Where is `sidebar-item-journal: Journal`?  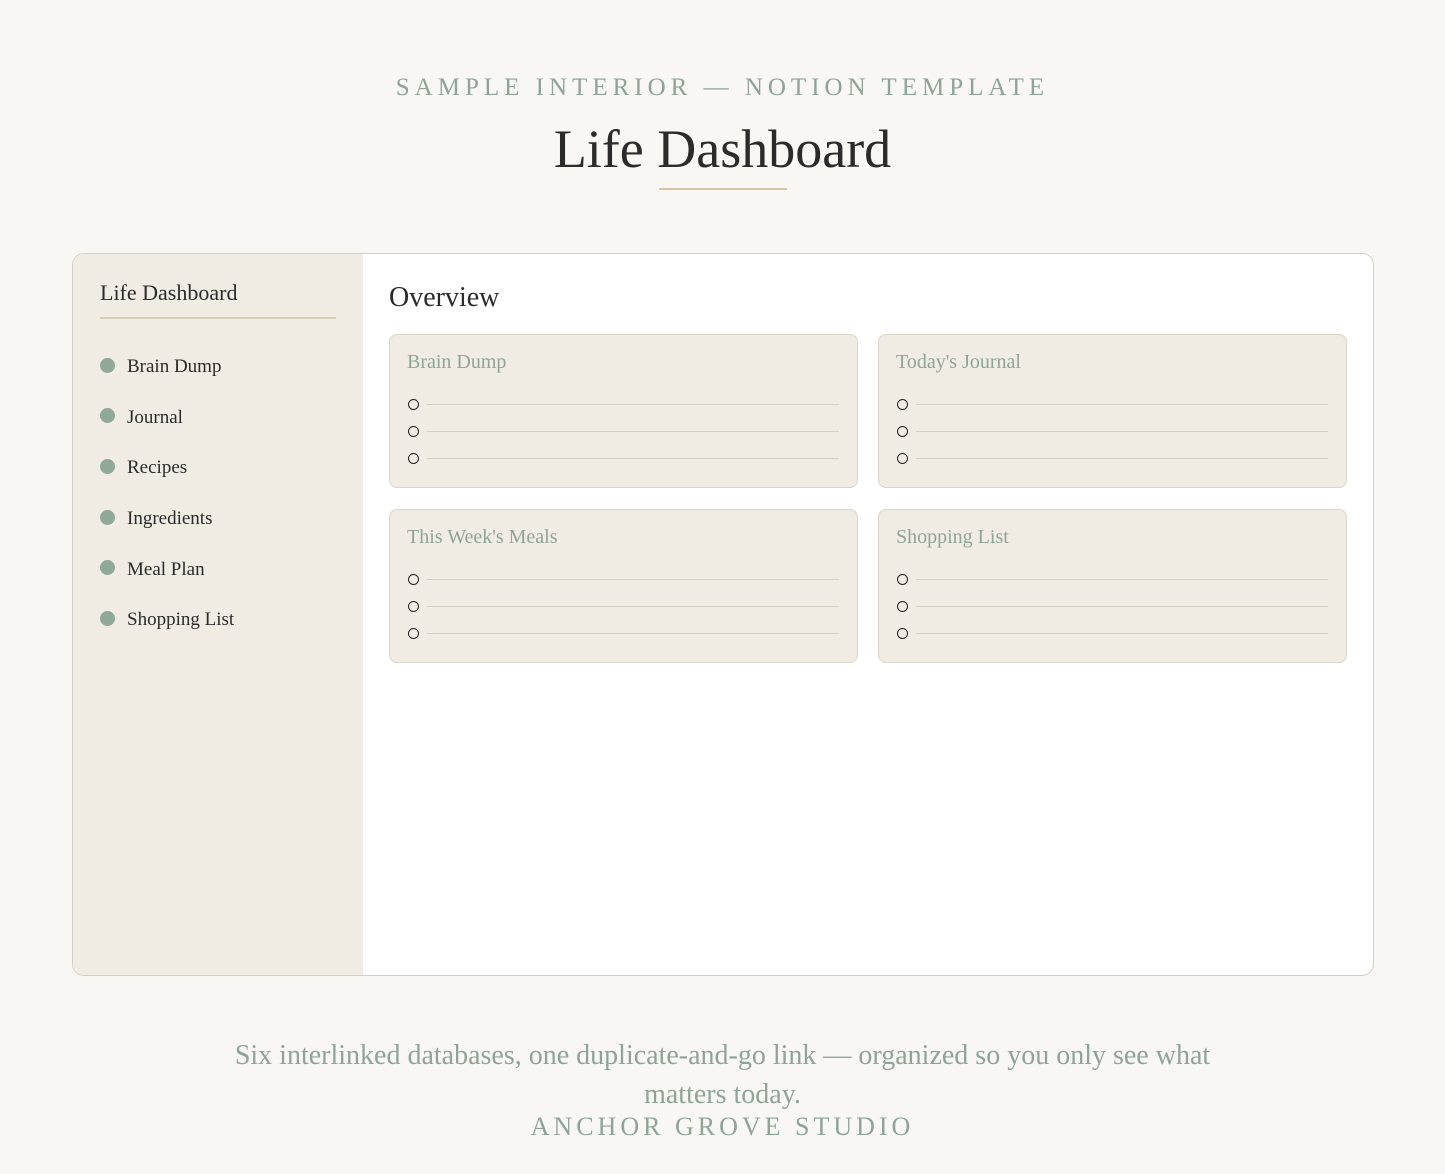
sidebar-item-journal: Journal is located at coordinates (167, 418).